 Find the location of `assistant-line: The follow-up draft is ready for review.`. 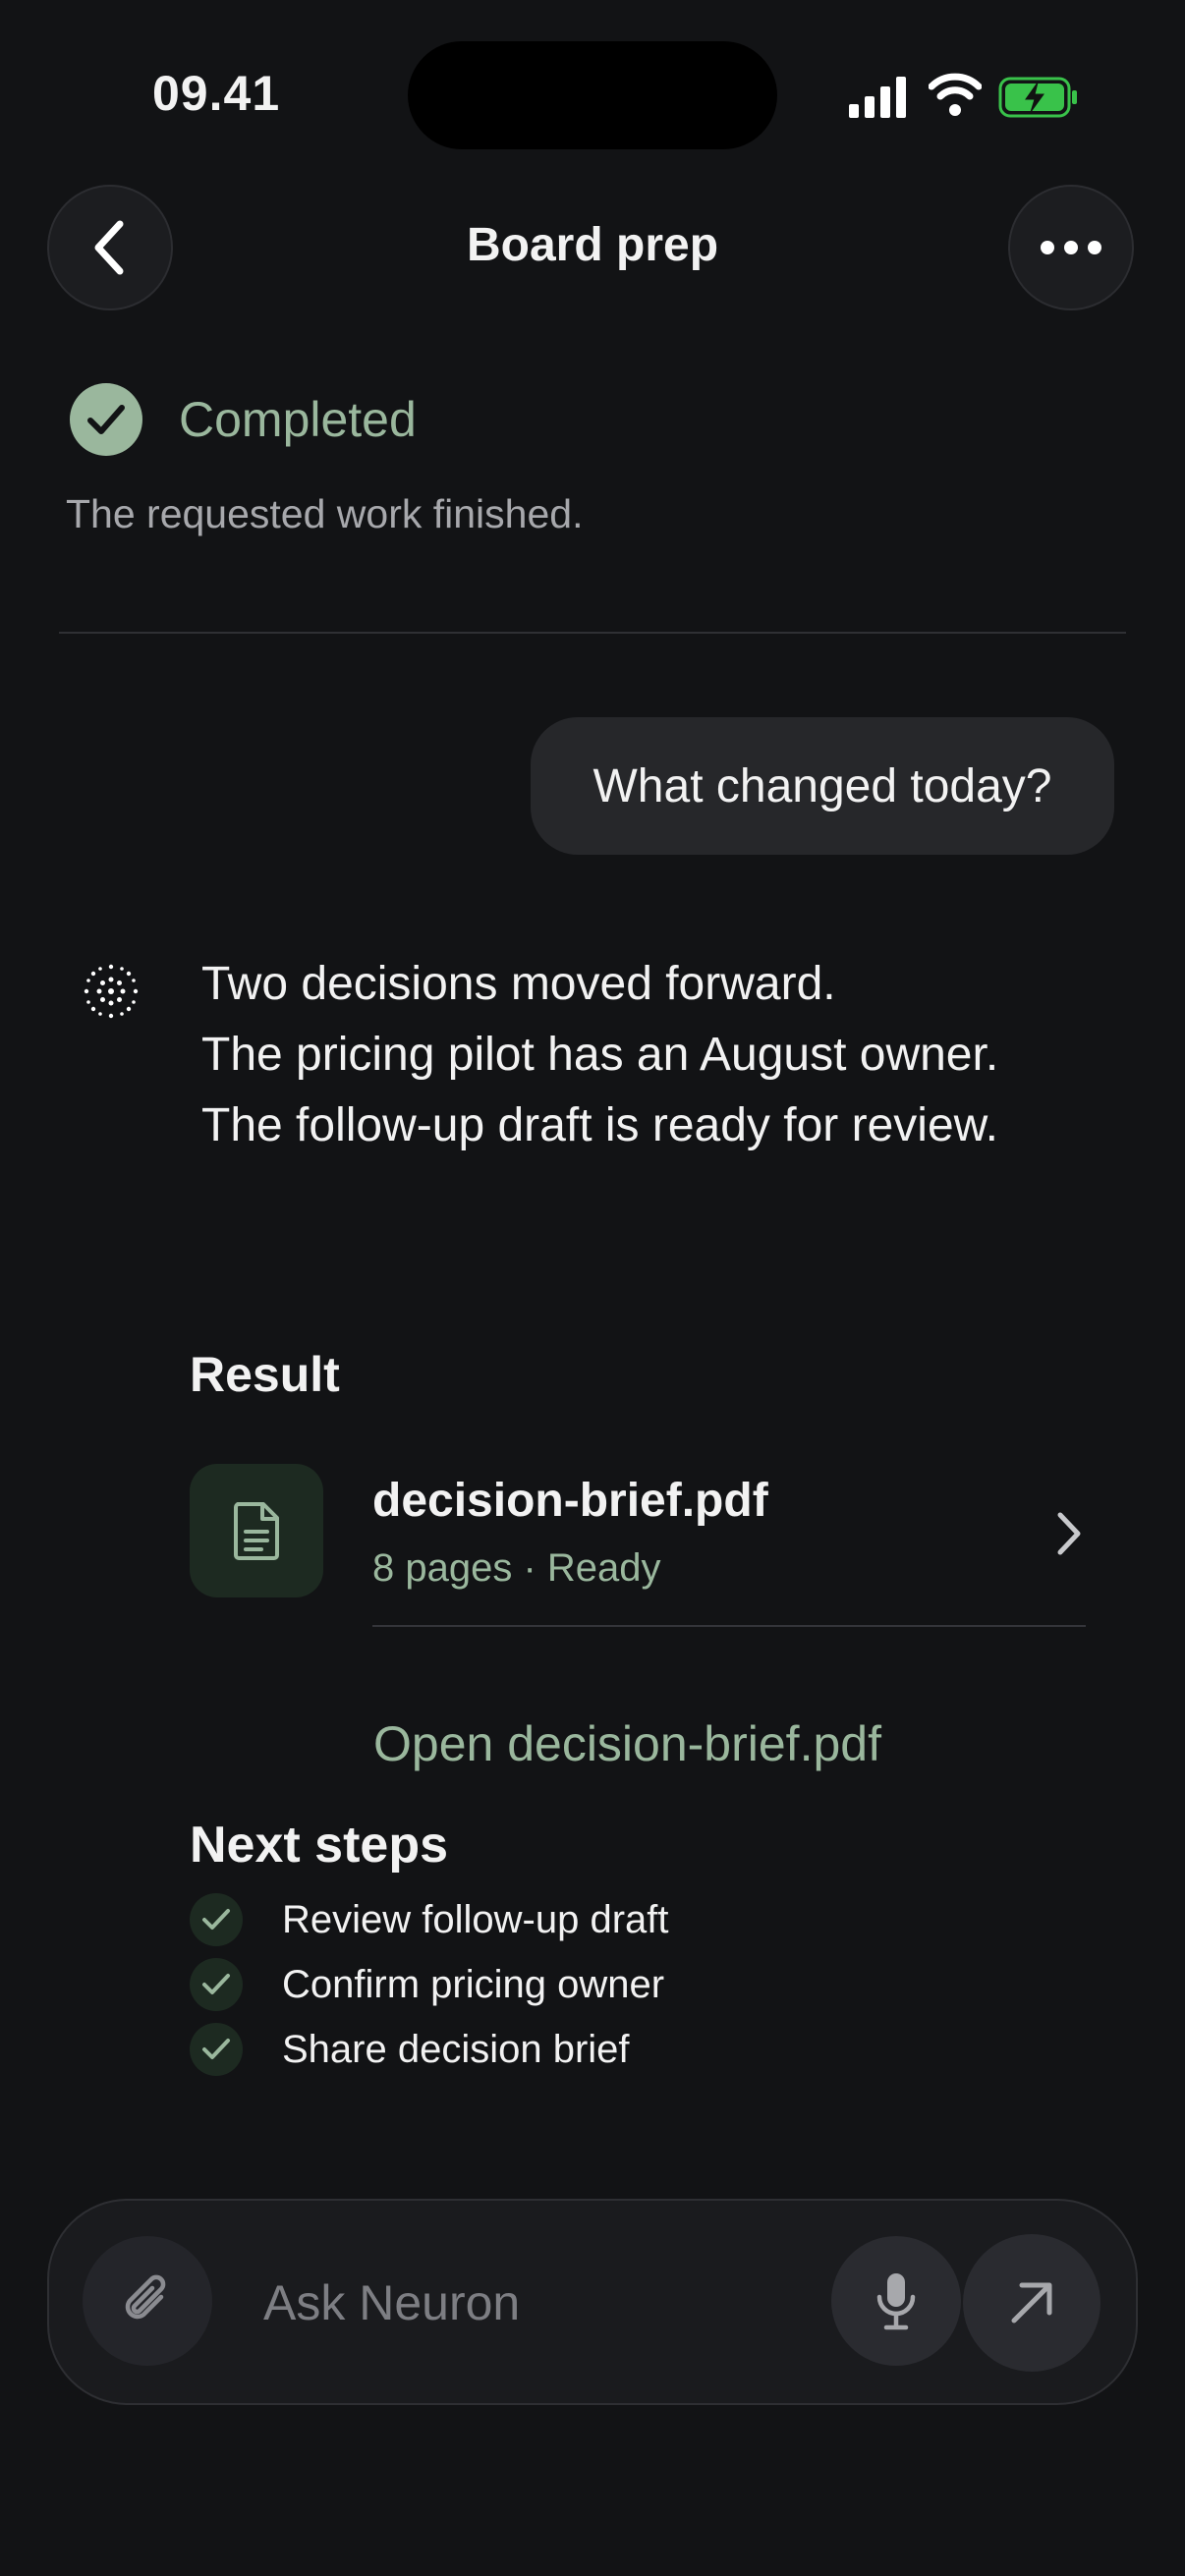

assistant-line: The follow-up draft is ready for review. is located at coordinates (600, 1125).